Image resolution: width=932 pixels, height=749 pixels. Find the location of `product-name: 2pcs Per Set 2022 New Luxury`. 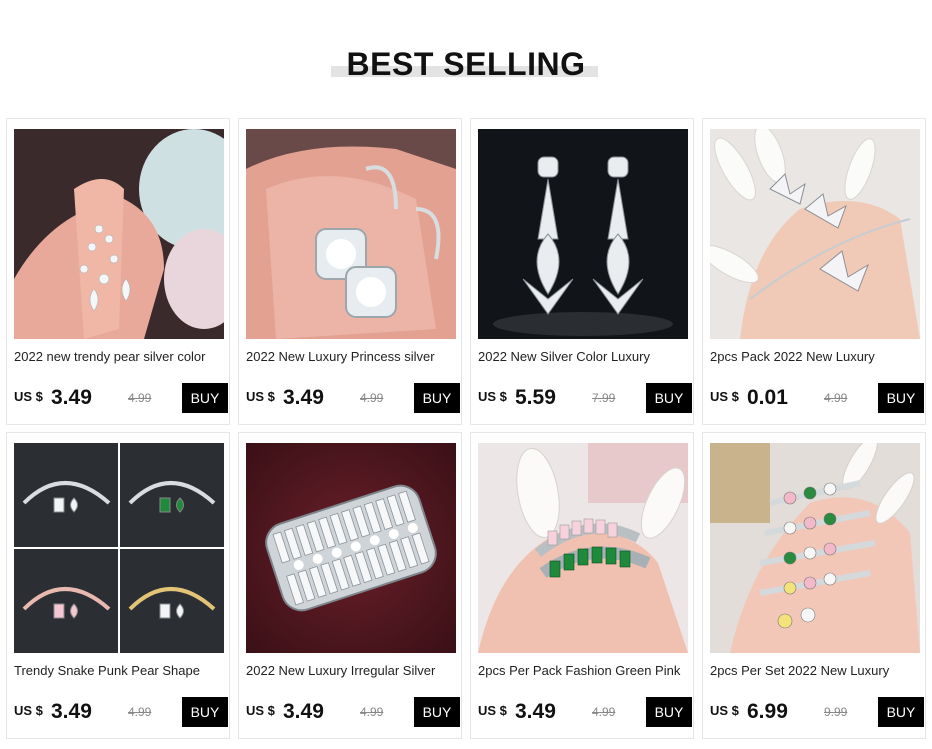

product-name: 2pcs Per Set 2022 New Luxury is located at coordinates (816, 671).